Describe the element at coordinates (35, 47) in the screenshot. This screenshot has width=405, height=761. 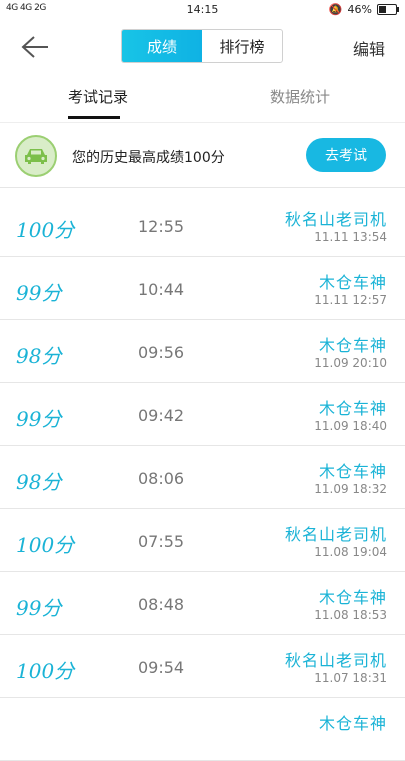
I see `back-arrow-icon` at that location.